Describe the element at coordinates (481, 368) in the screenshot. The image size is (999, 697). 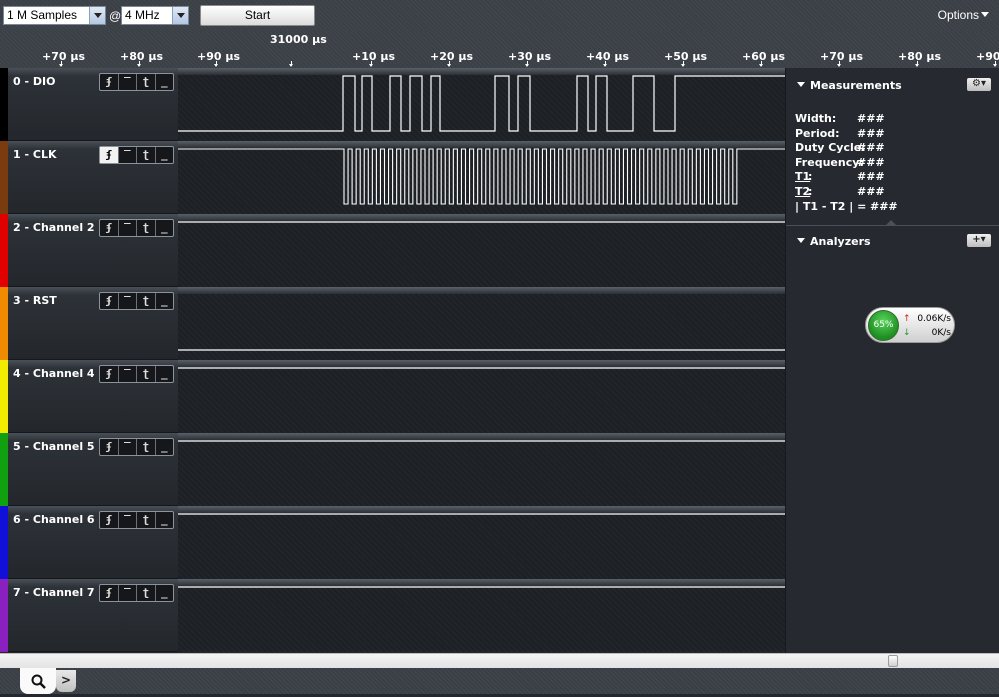
I see `channel-4-waveform` at that location.